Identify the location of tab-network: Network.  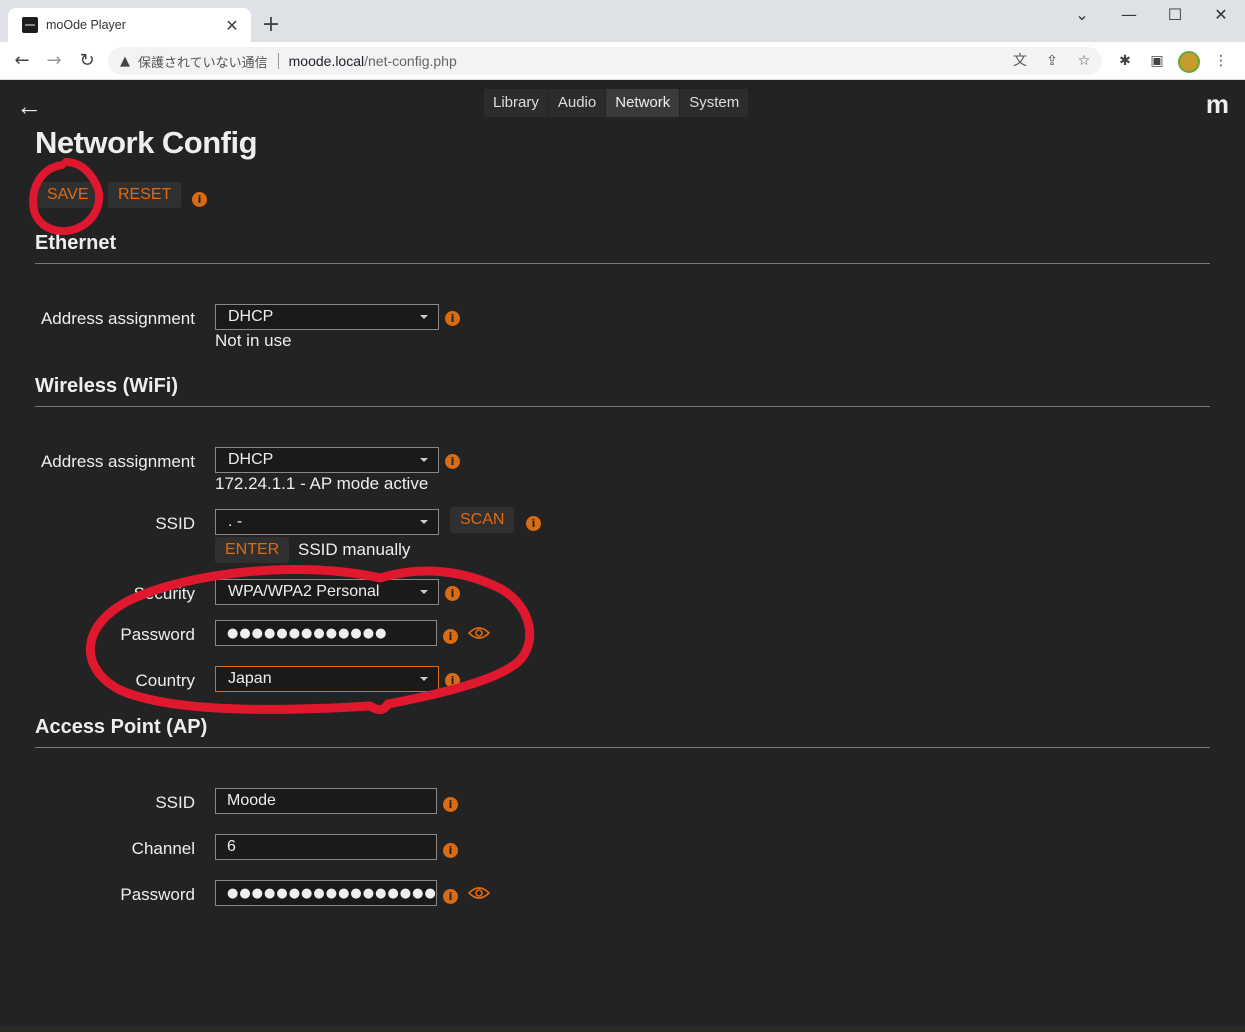
(643, 103).